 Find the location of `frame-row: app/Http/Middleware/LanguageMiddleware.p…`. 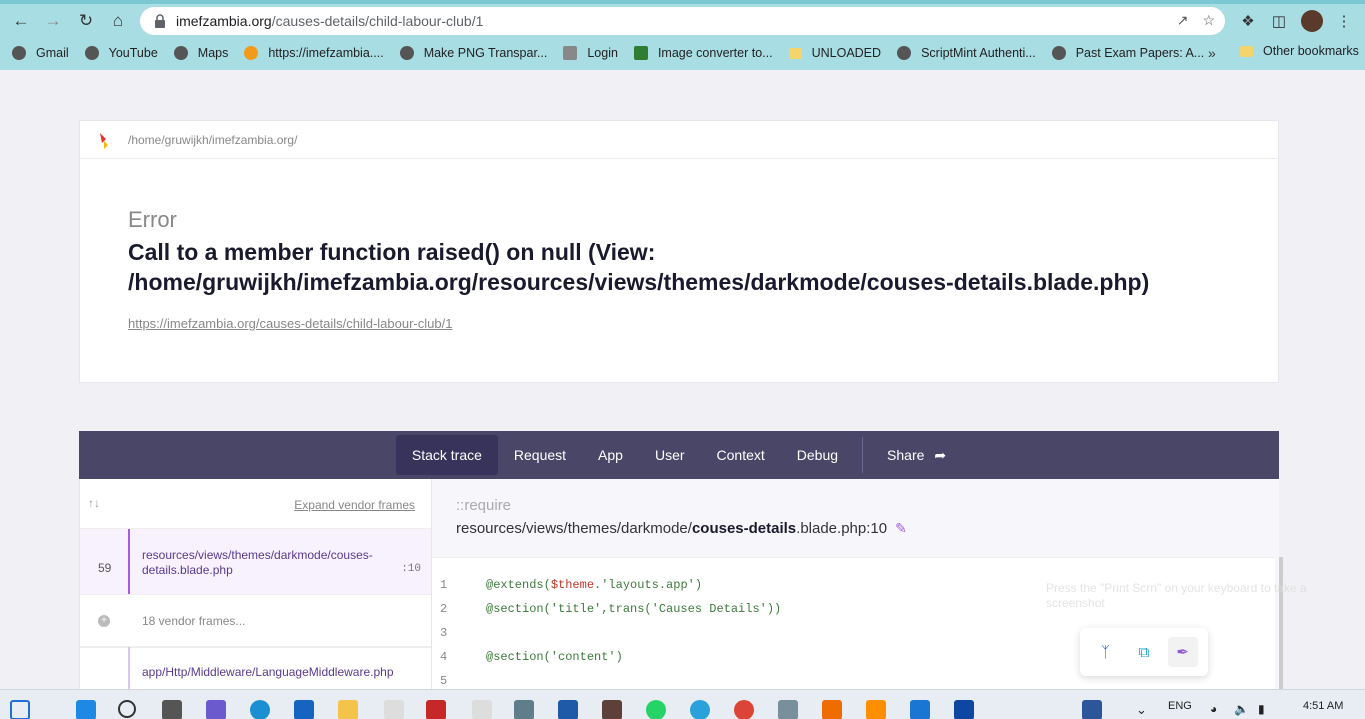

frame-row: app/Http/Middleware/LanguageMiddleware.p… is located at coordinates (255, 672).